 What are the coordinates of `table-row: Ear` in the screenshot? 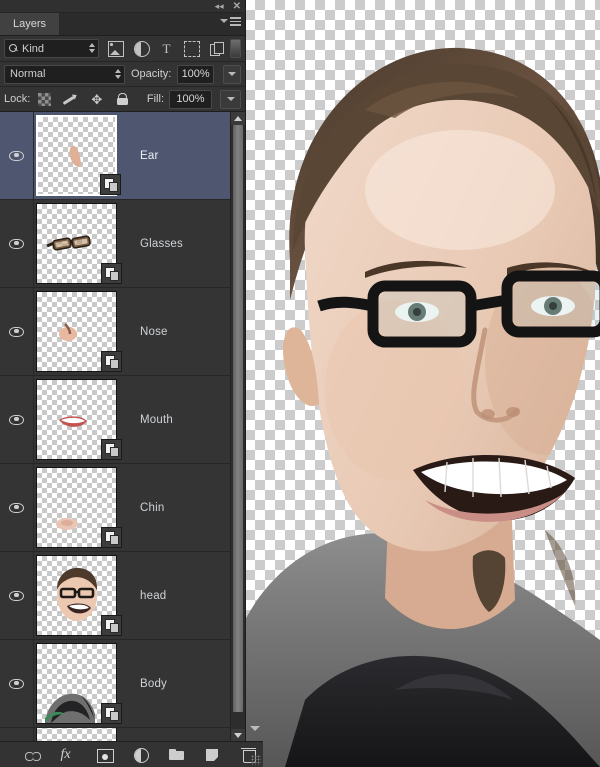 It's located at (115, 156).